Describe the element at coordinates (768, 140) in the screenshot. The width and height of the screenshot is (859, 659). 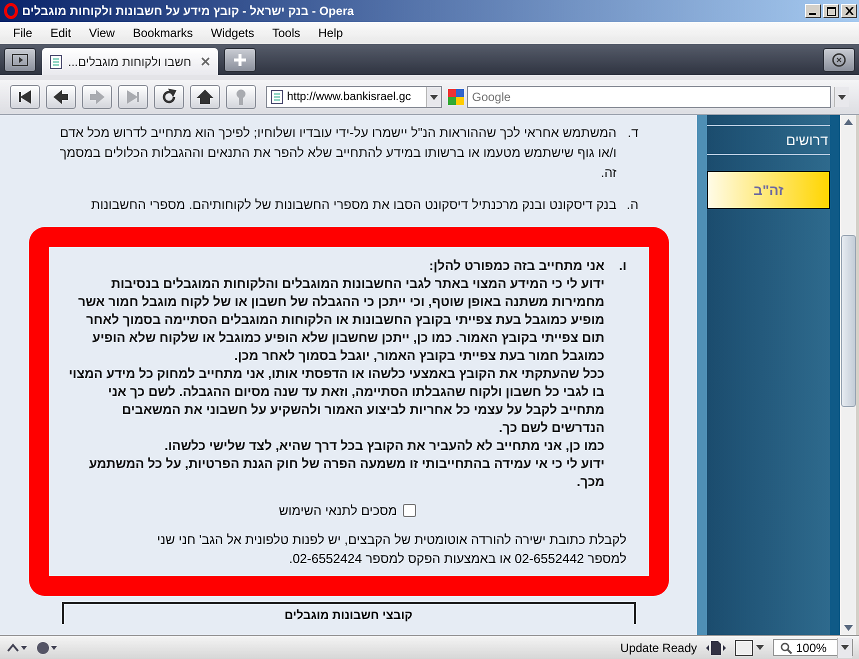
I see `sidebar-heading: דרושים` at that location.